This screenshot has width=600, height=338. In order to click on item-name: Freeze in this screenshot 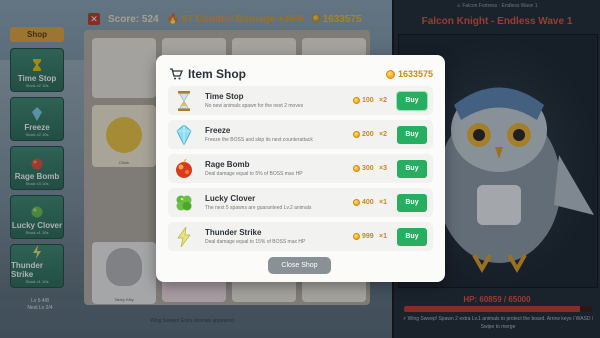, I will do `click(218, 130)`.